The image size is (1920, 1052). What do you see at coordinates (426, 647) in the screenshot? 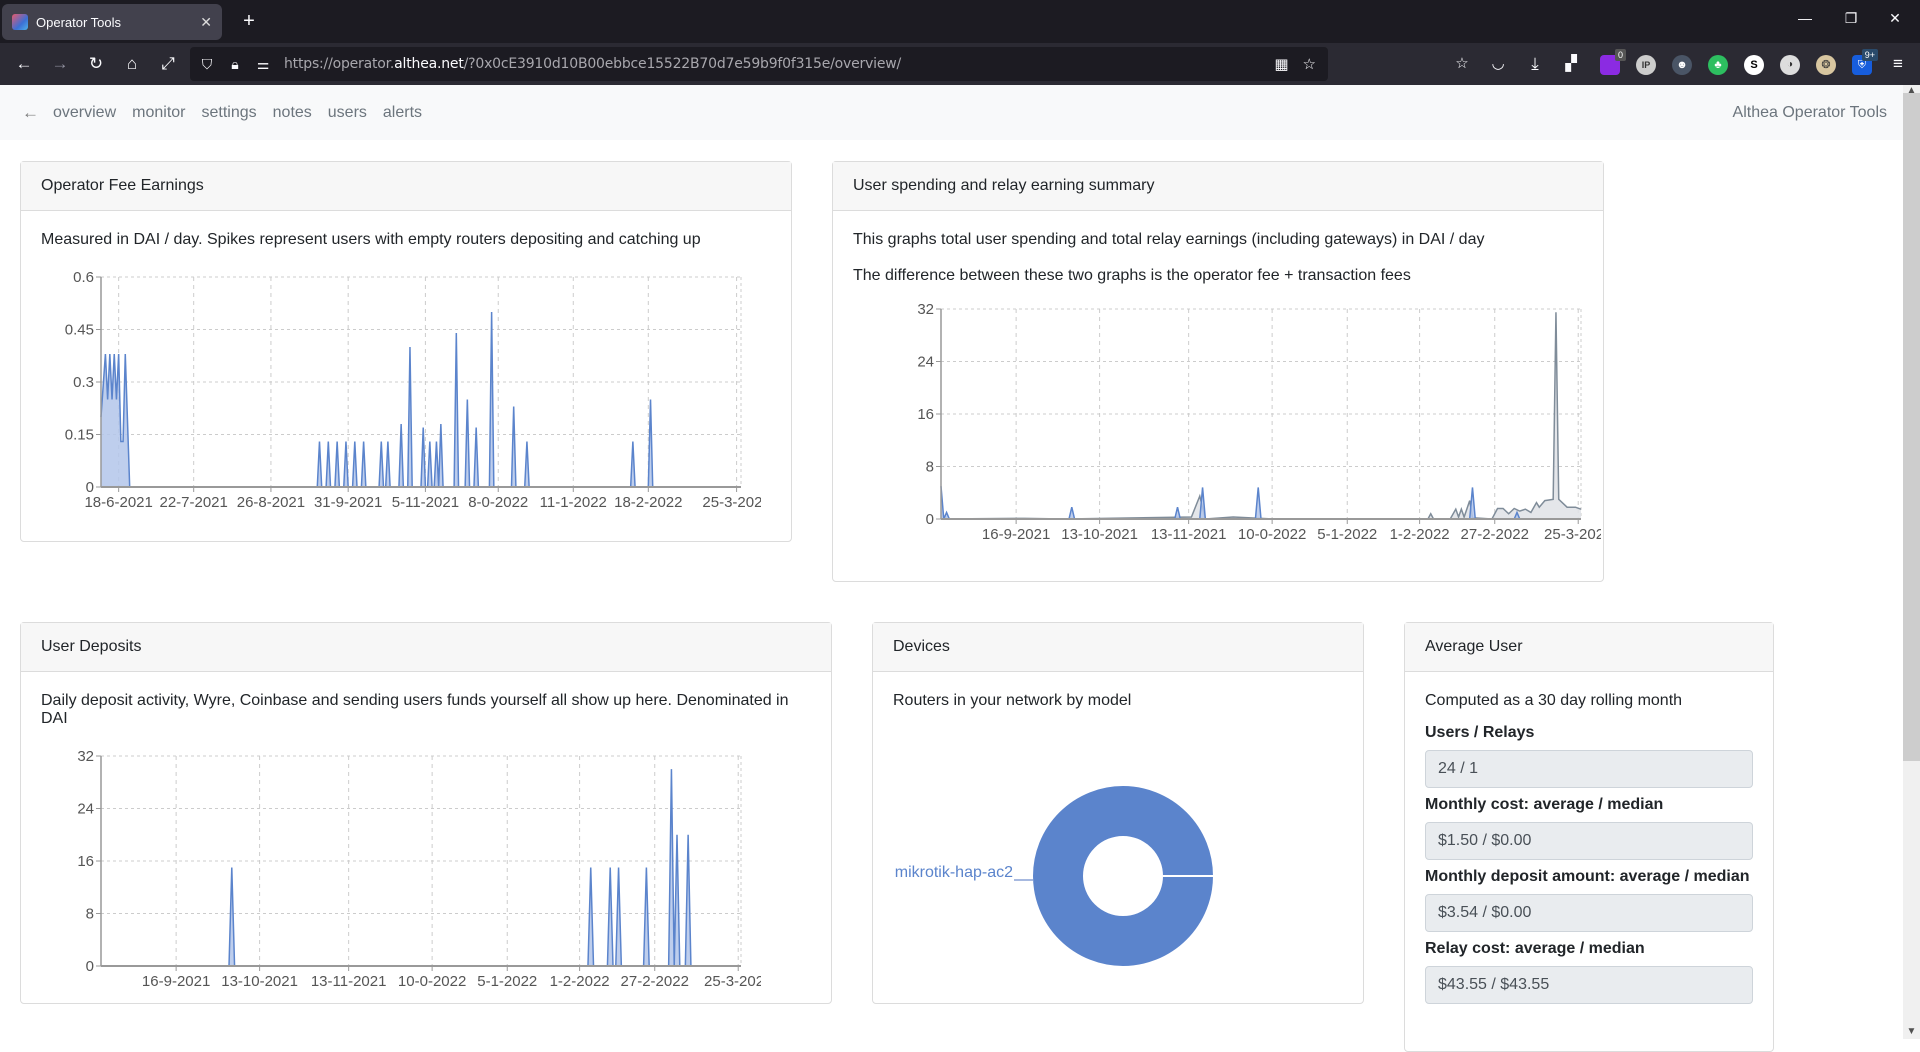
I see `card-title: User Deposits` at bounding box center [426, 647].